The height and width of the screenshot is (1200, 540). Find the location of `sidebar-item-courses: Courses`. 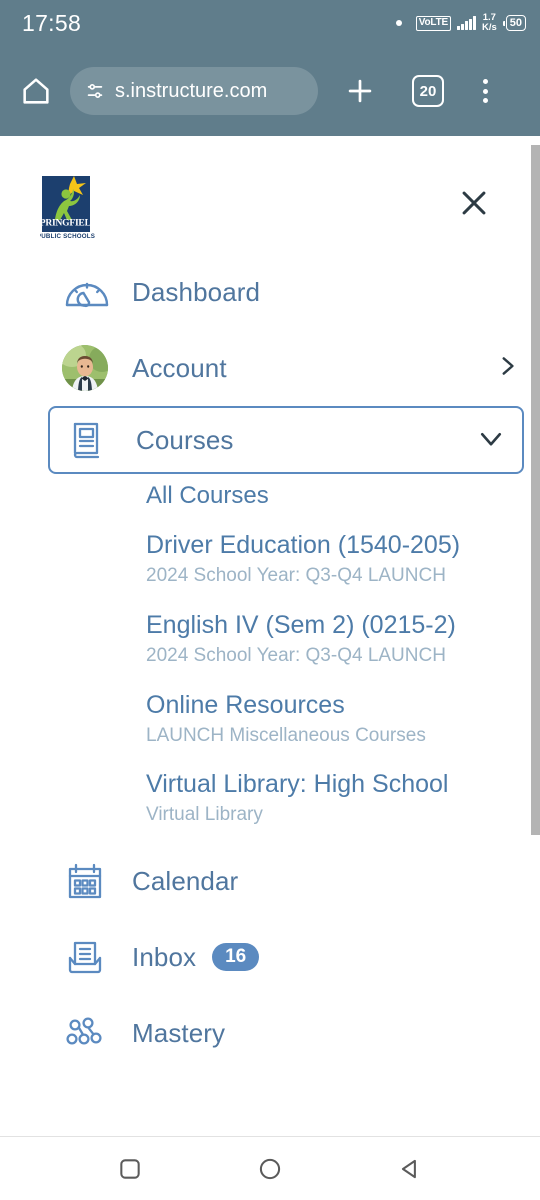

sidebar-item-courses: Courses is located at coordinates (286, 440).